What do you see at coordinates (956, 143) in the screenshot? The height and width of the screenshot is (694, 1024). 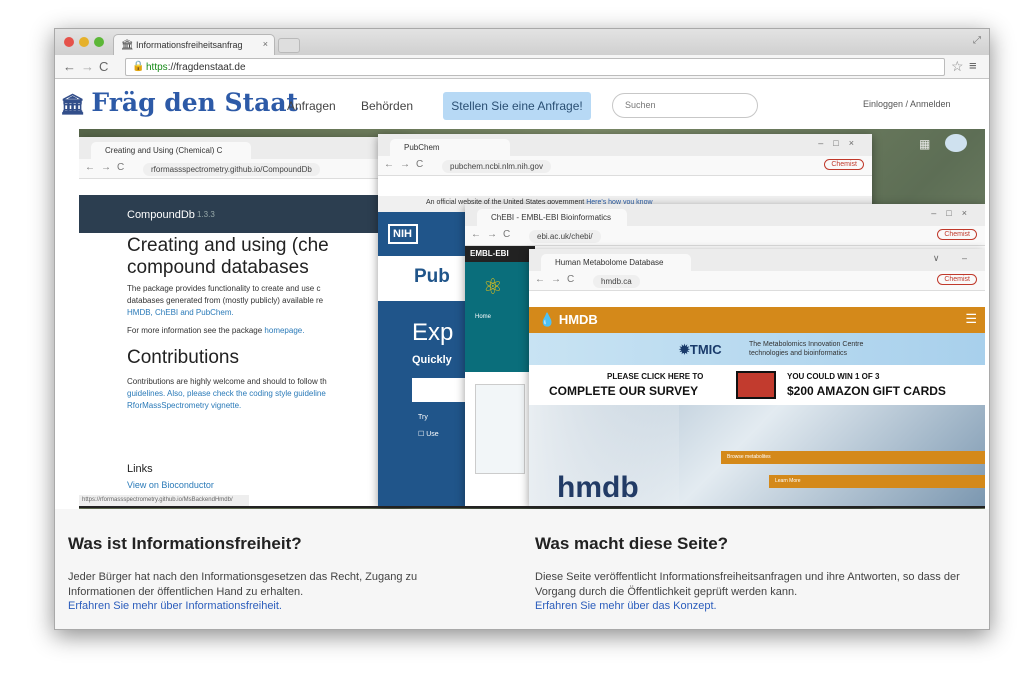 I see `avatar` at bounding box center [956, 143].